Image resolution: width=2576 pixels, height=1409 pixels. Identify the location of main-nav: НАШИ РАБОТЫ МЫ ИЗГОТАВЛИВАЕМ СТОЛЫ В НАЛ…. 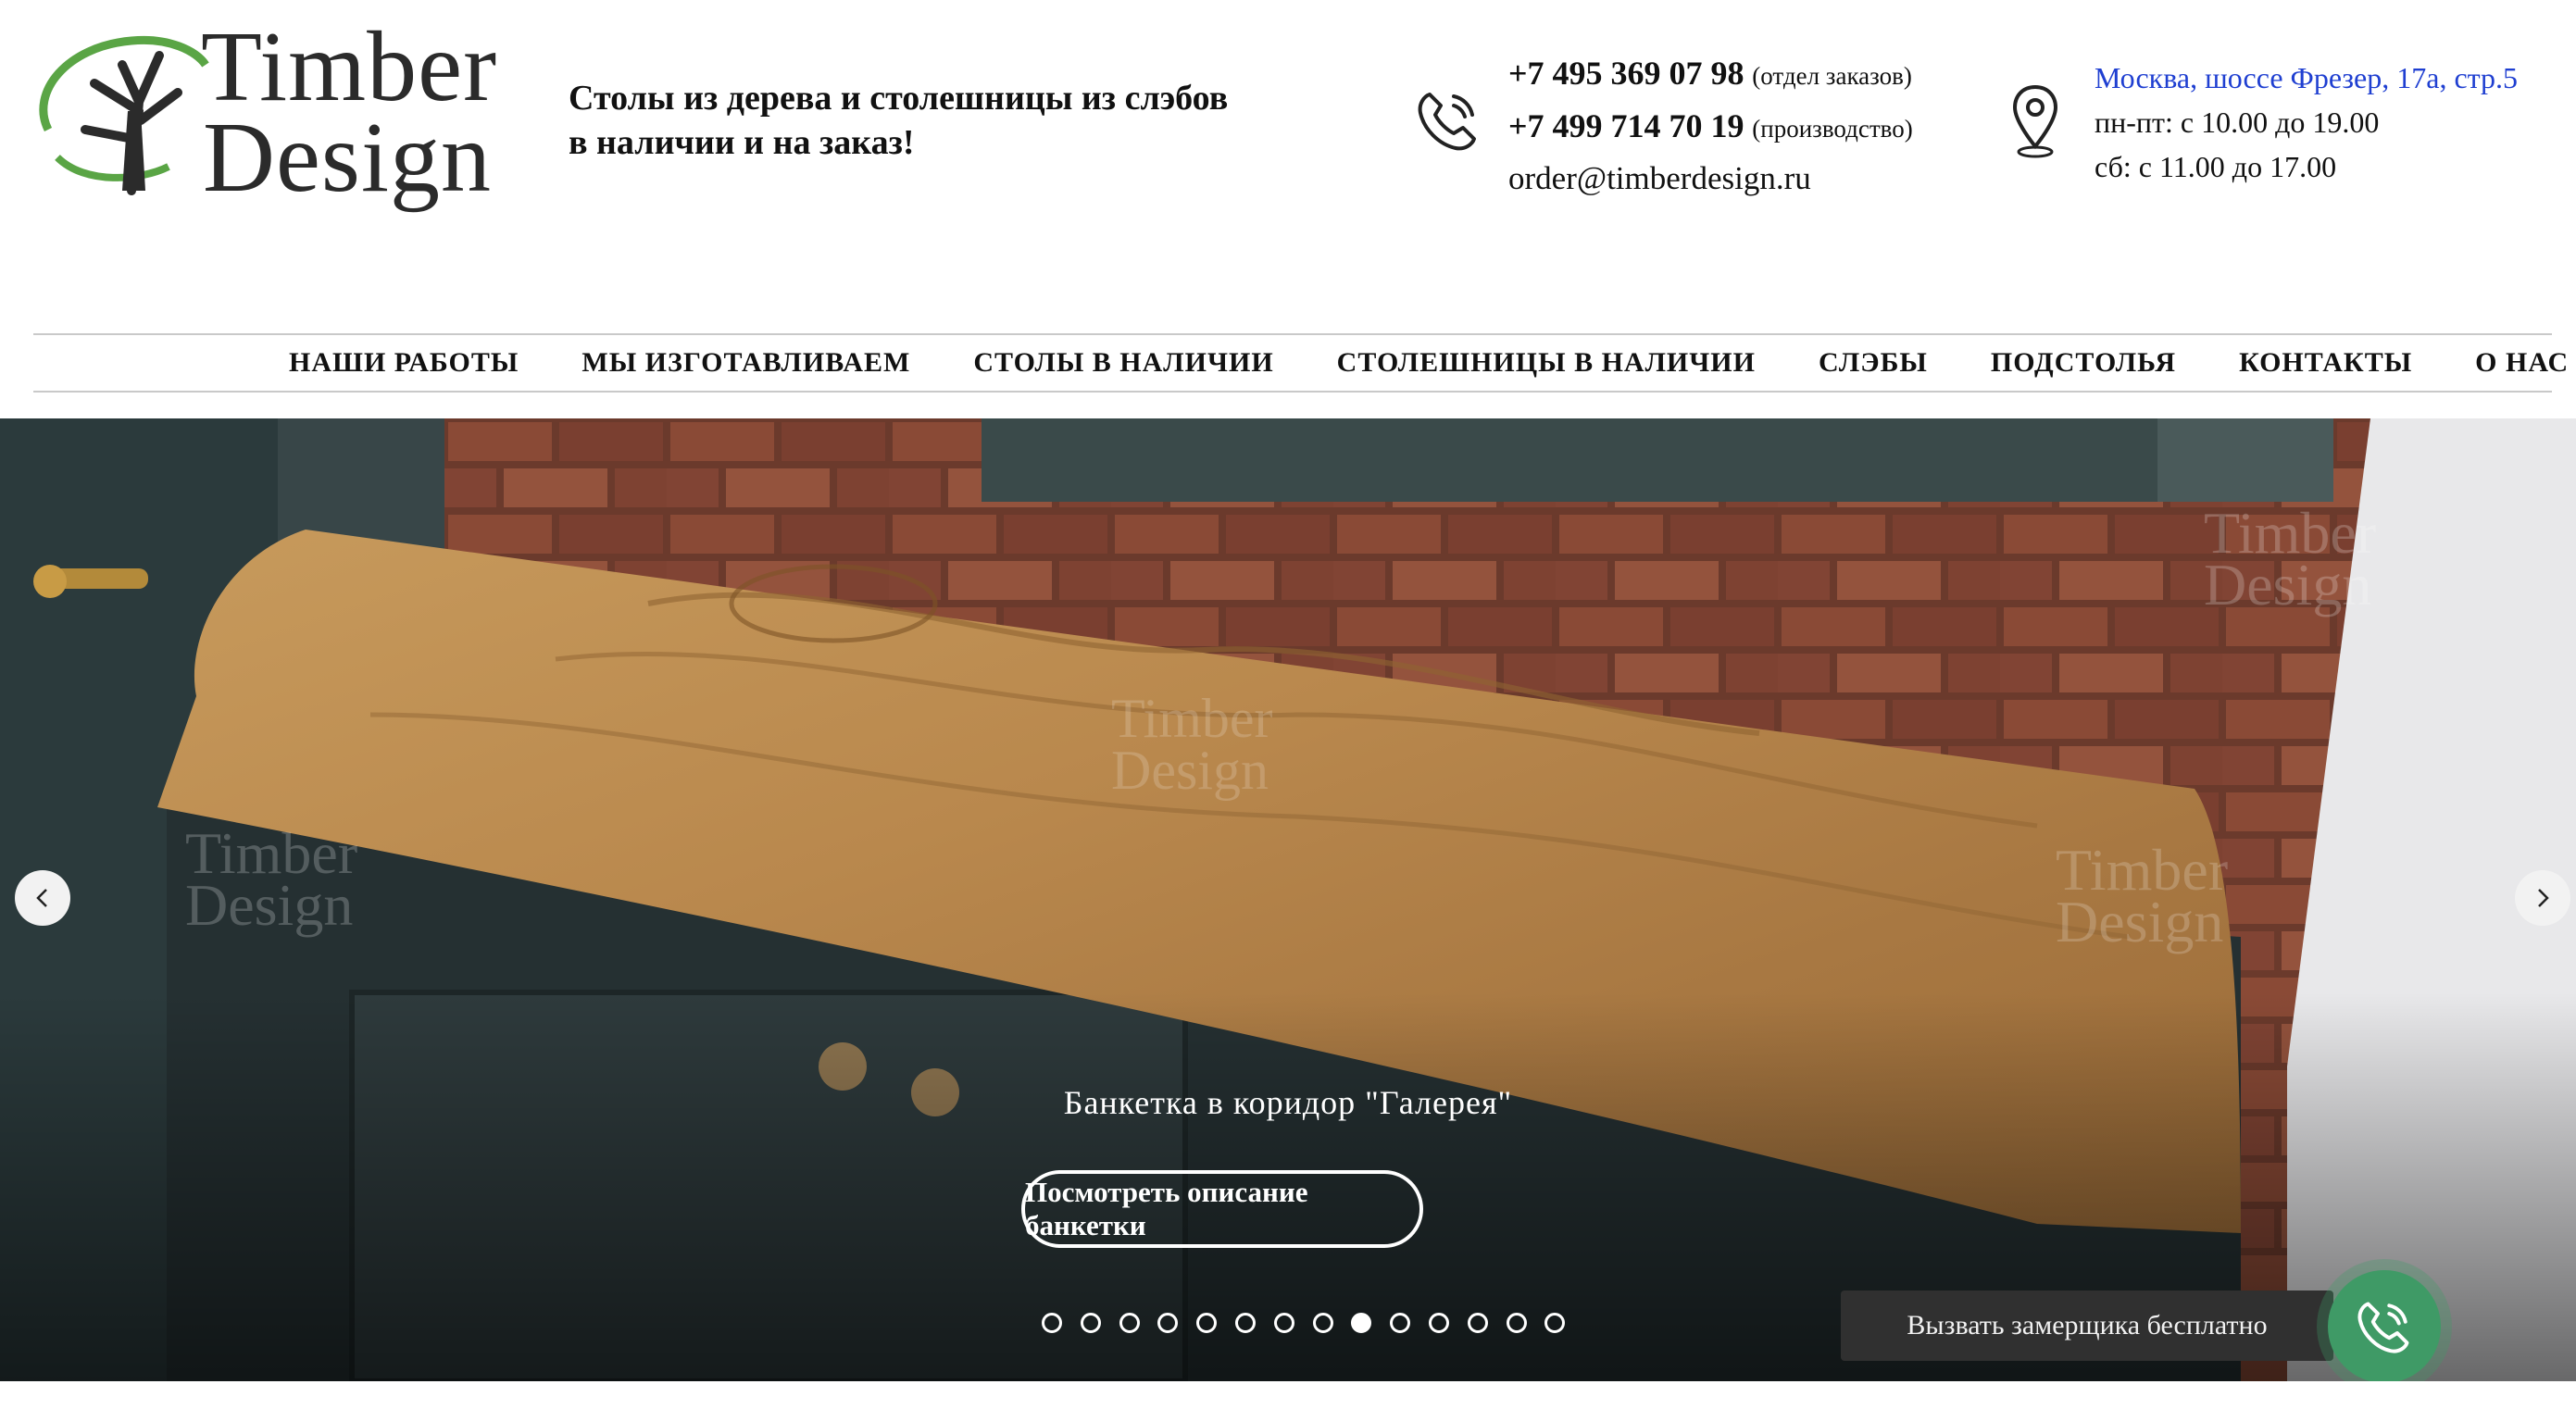
(1300, 363).